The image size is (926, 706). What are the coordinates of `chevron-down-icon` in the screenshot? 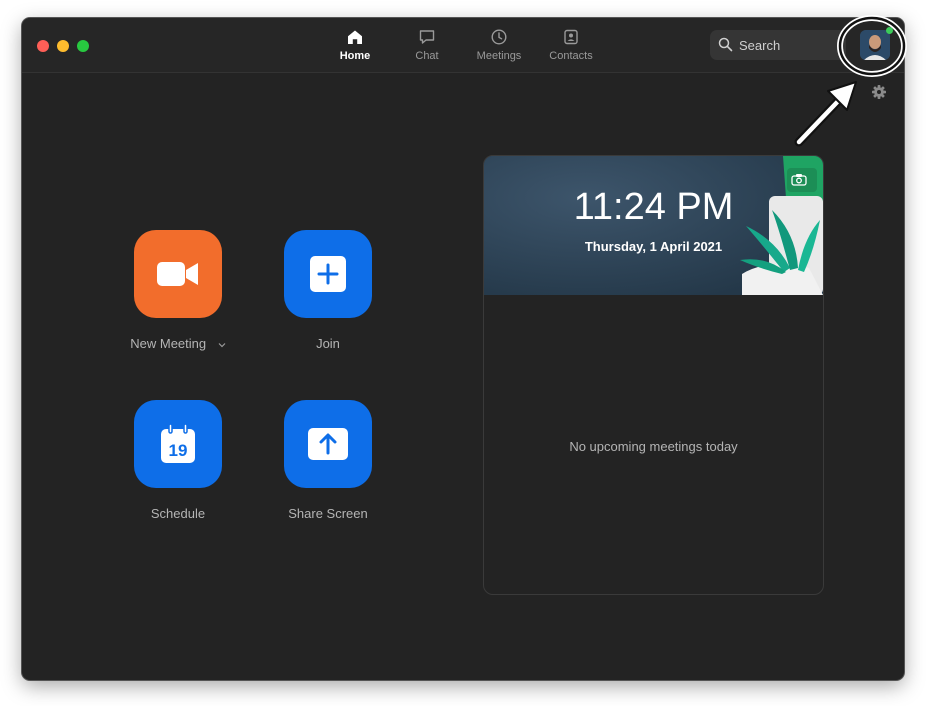 It's located at (222, 345).